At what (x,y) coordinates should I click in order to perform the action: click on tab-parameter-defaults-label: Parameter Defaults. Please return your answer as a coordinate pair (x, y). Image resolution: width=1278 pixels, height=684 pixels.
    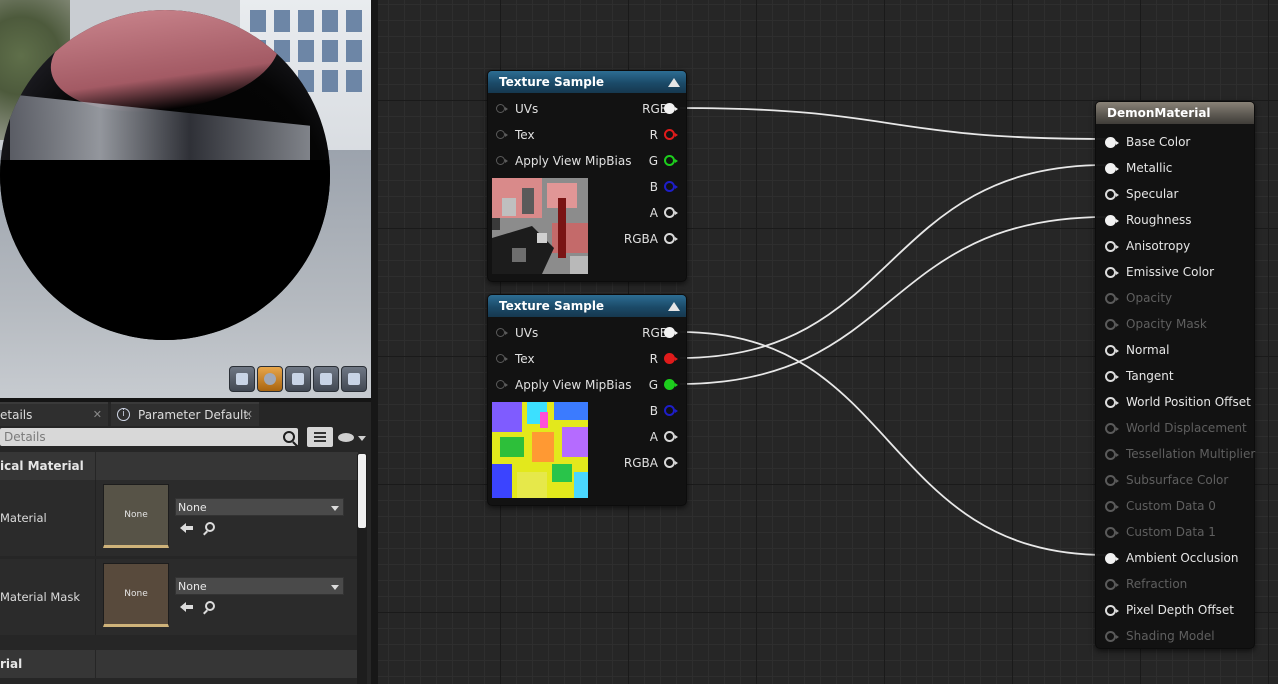
    Looking at the image, I should click on (194, 415).